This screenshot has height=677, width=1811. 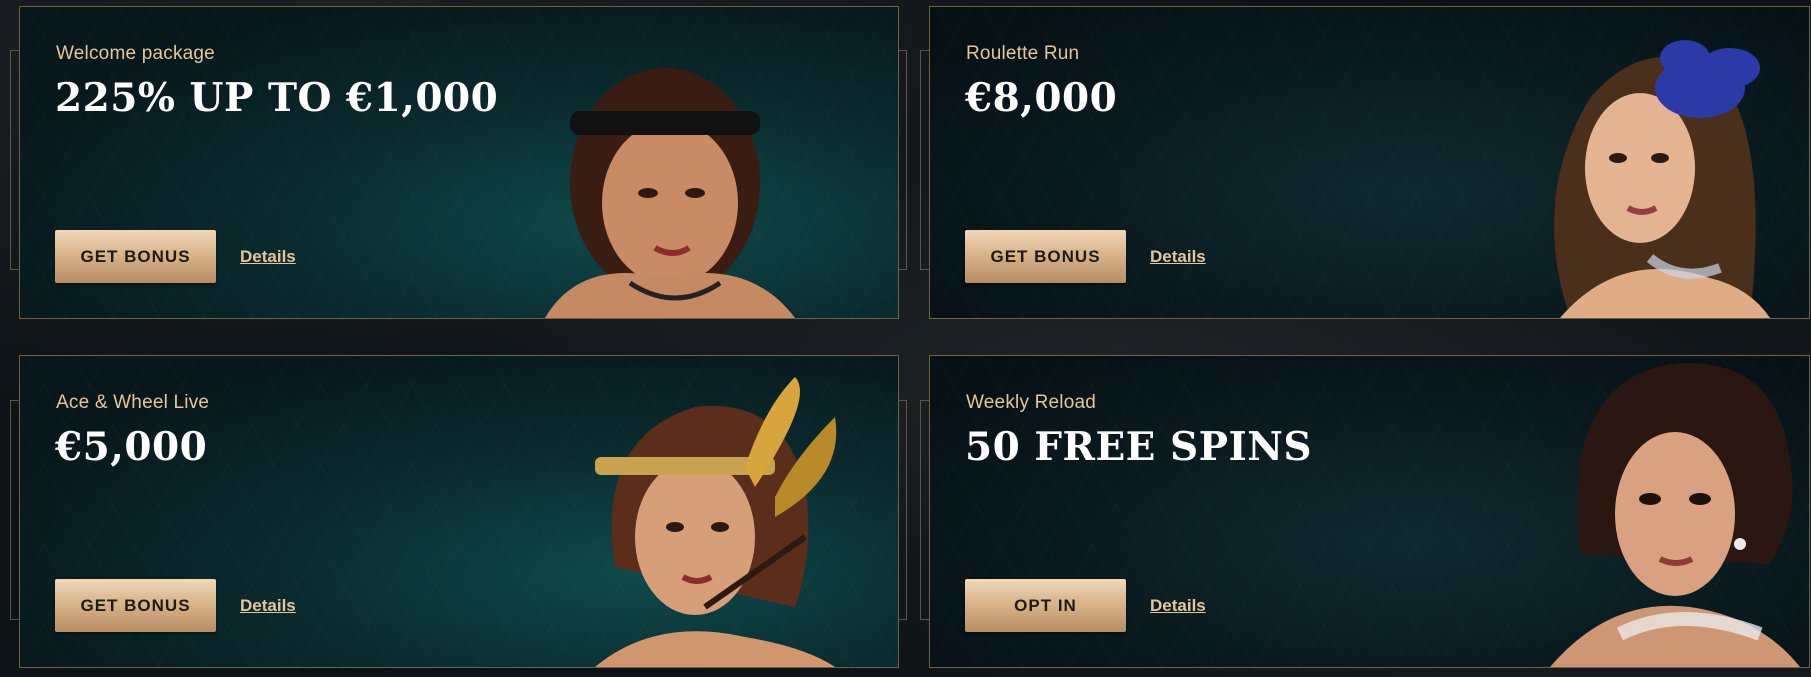 I want to click on promo-subtitle: Roulette Run, so click(x=1023, y=53).